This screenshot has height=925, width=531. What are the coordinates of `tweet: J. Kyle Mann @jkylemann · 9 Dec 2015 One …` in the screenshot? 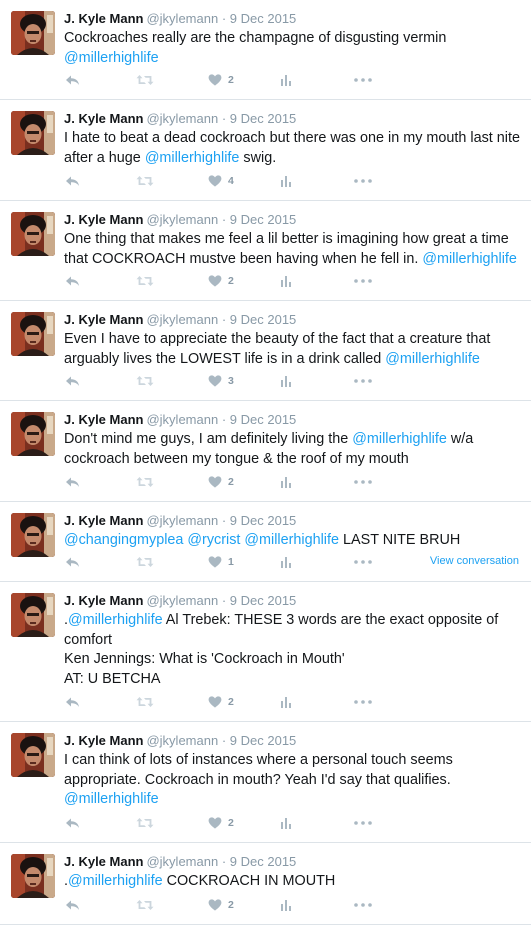 It's located at (265, 251).